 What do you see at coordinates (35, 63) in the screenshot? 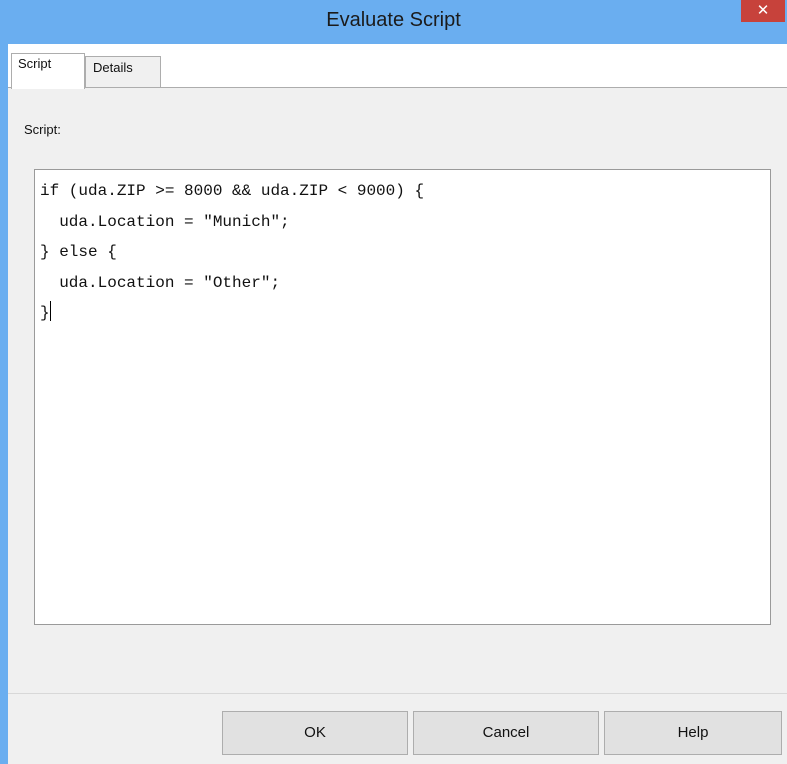
I see `tab-script-label: Script` at bounding box center [35, 63].